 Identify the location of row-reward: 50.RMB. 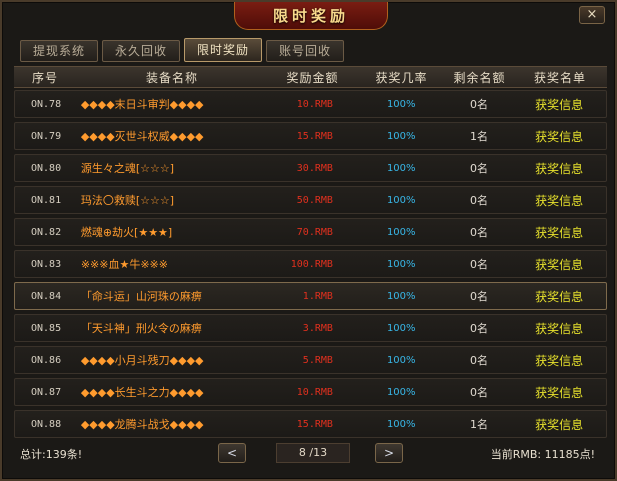
(314, 200).